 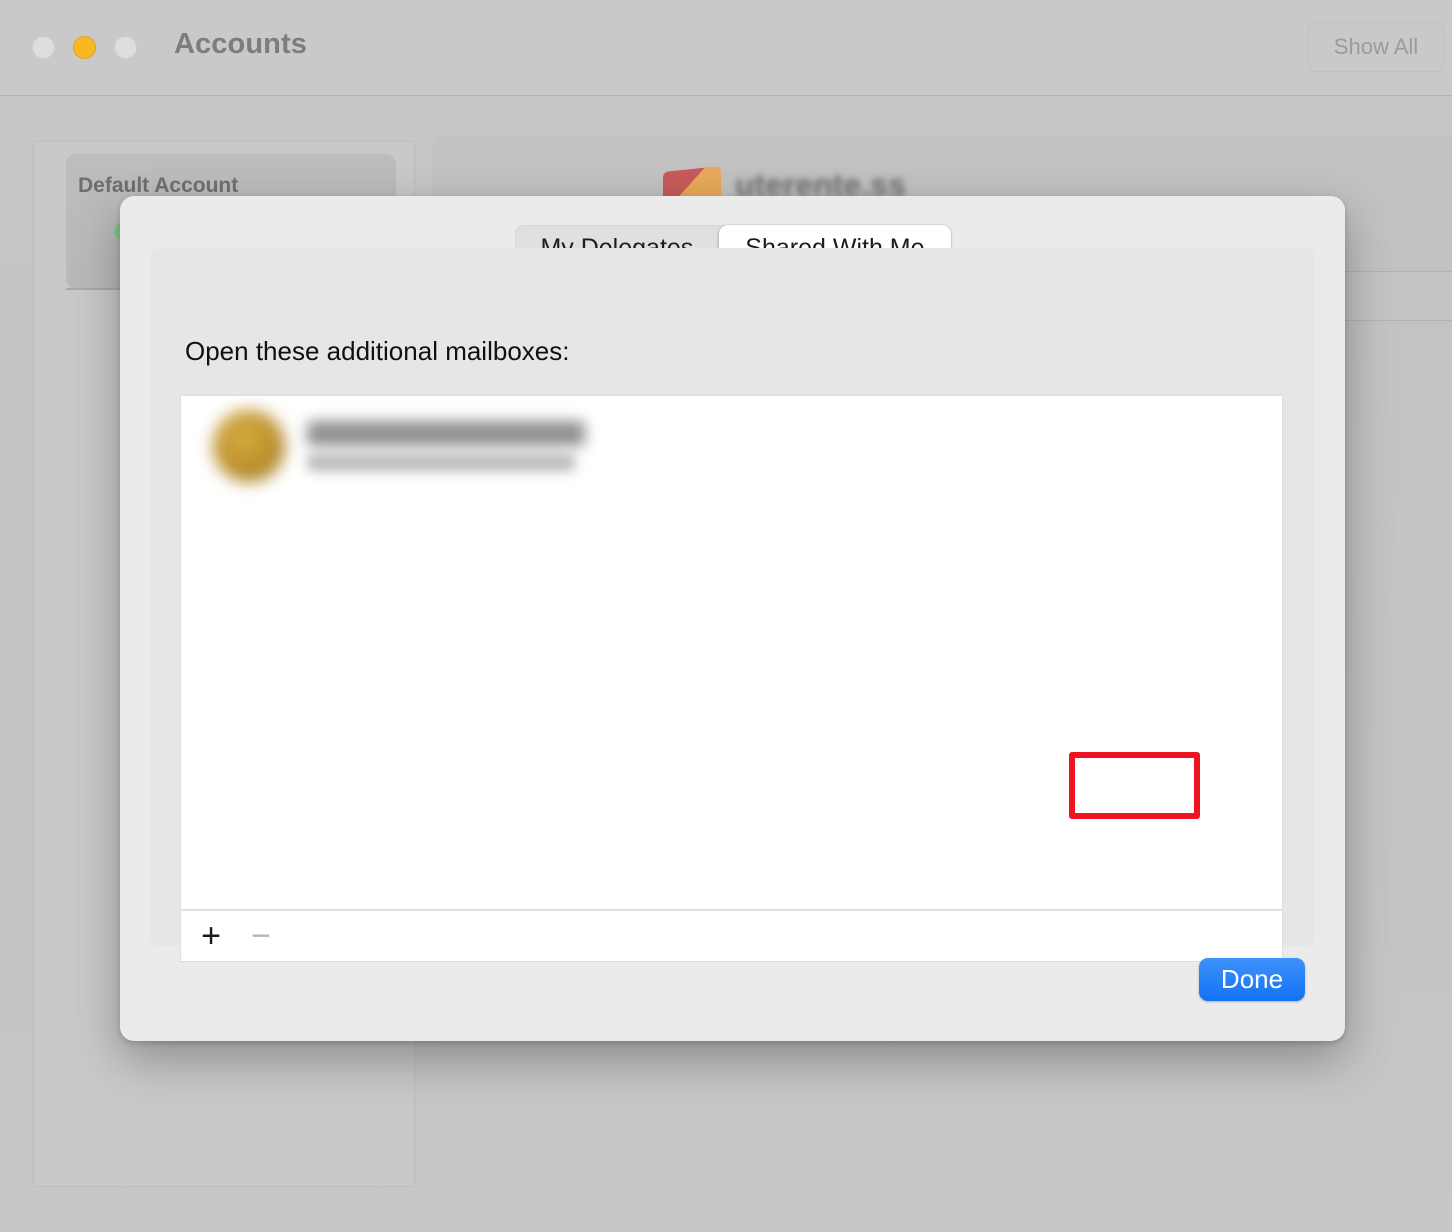 I want to click on window-titlebar: Accounts Show All, so click(x=726, y=48).